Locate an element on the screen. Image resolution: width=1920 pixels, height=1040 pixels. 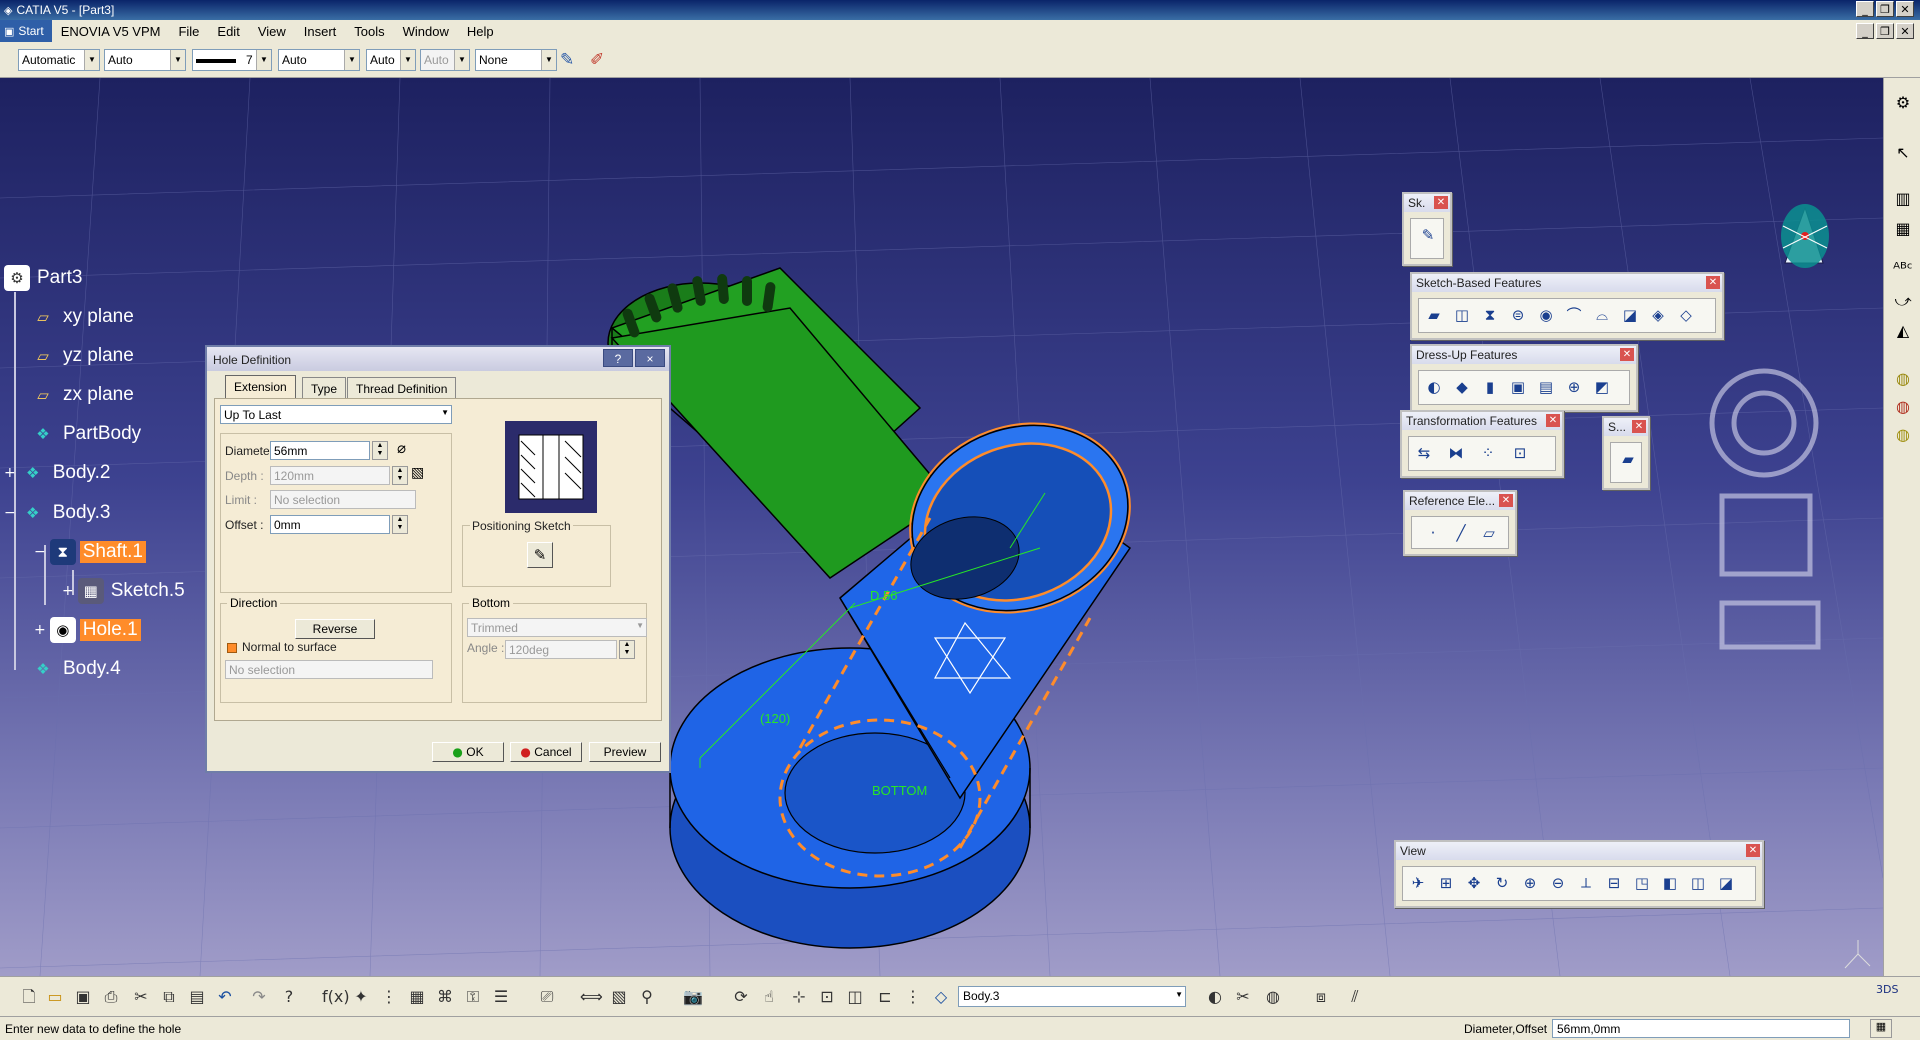
tab-type: Type is located at coordinates (324, 388).